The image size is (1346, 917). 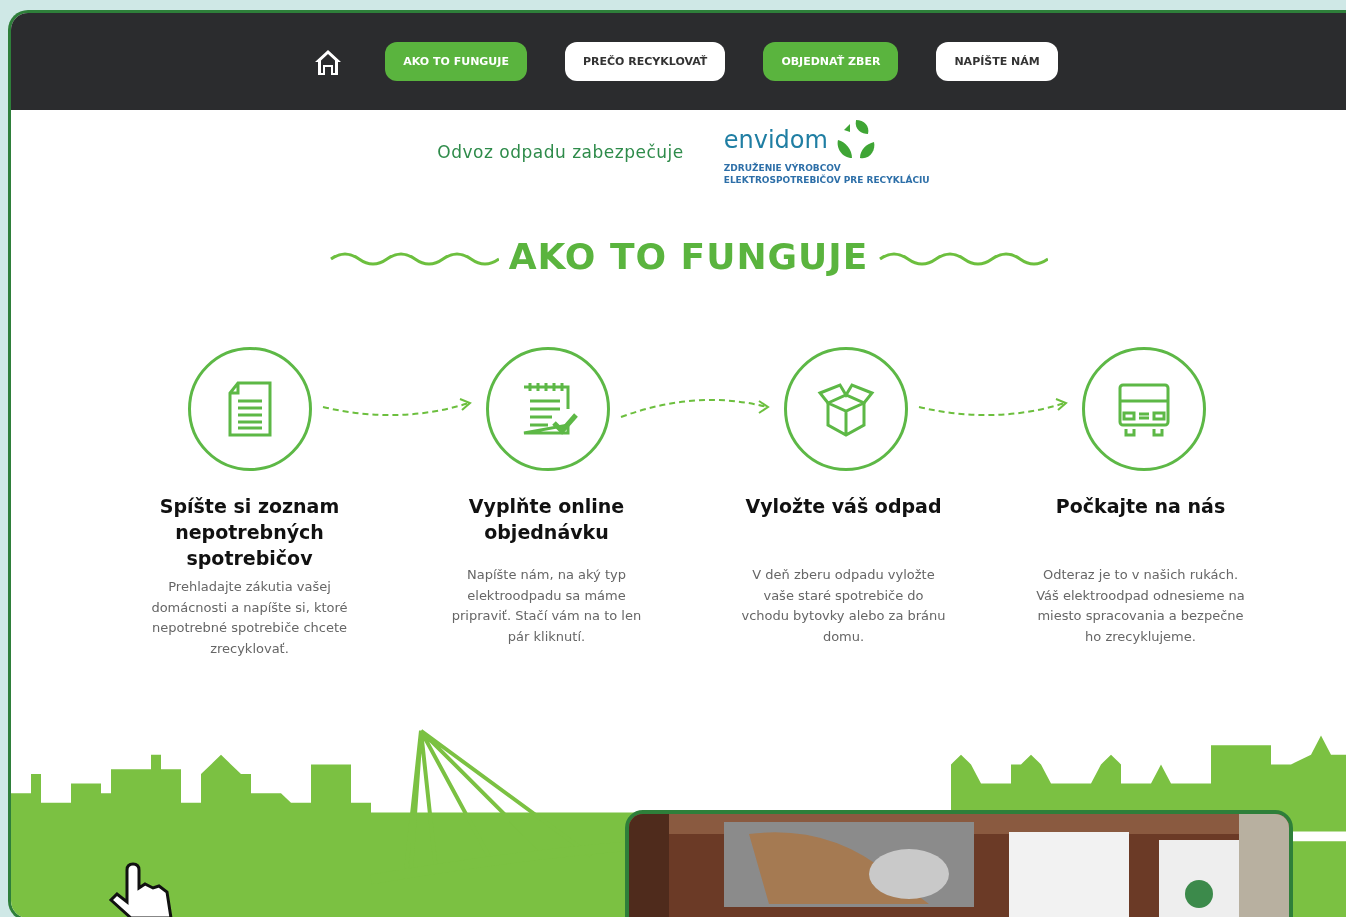 I want to click on nav-button: NAPÍŠTE NÁM, so click(x=997, y=61).